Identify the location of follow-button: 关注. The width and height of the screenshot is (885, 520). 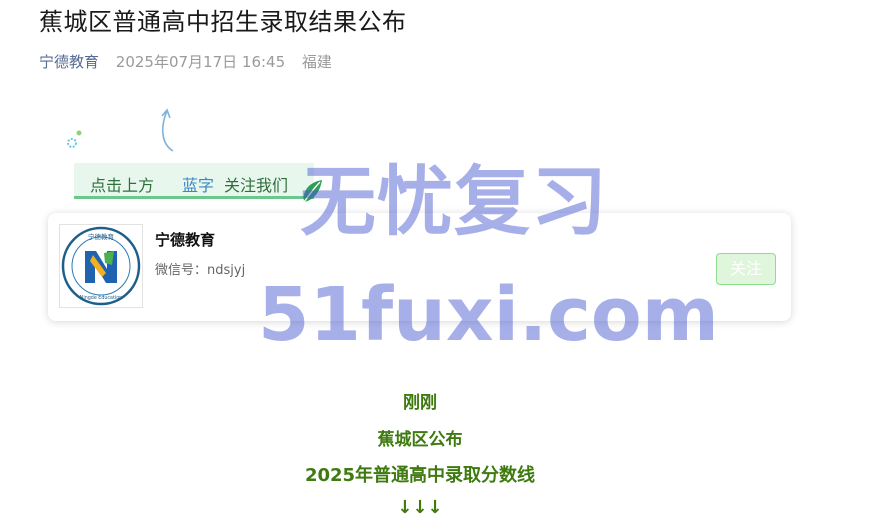
(746, 269).